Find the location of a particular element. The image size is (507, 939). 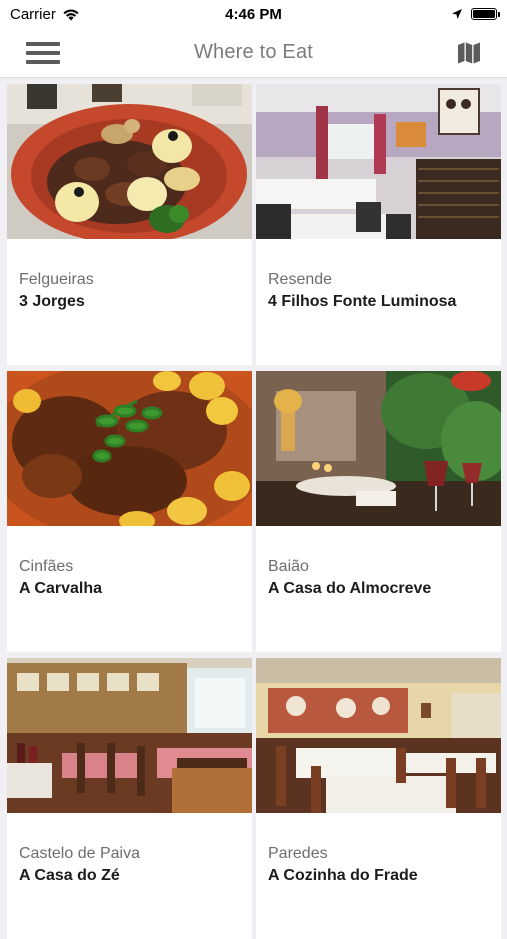

status-left: Carrier is located at coordinates (45, 14).